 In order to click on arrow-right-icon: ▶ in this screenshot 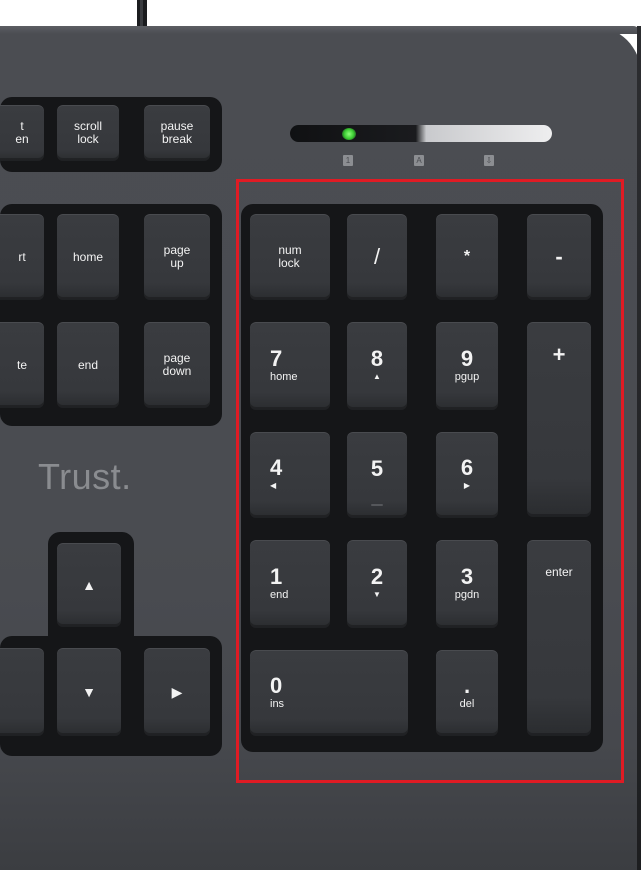, I will do `click(177, 691)`.